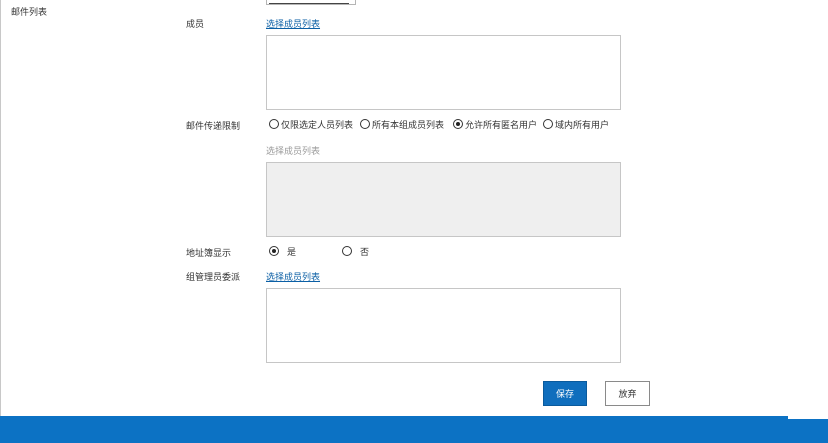 This screenshot has height=443, width=828. I want to click on section-title: 邮件列表, so click(29, 13).